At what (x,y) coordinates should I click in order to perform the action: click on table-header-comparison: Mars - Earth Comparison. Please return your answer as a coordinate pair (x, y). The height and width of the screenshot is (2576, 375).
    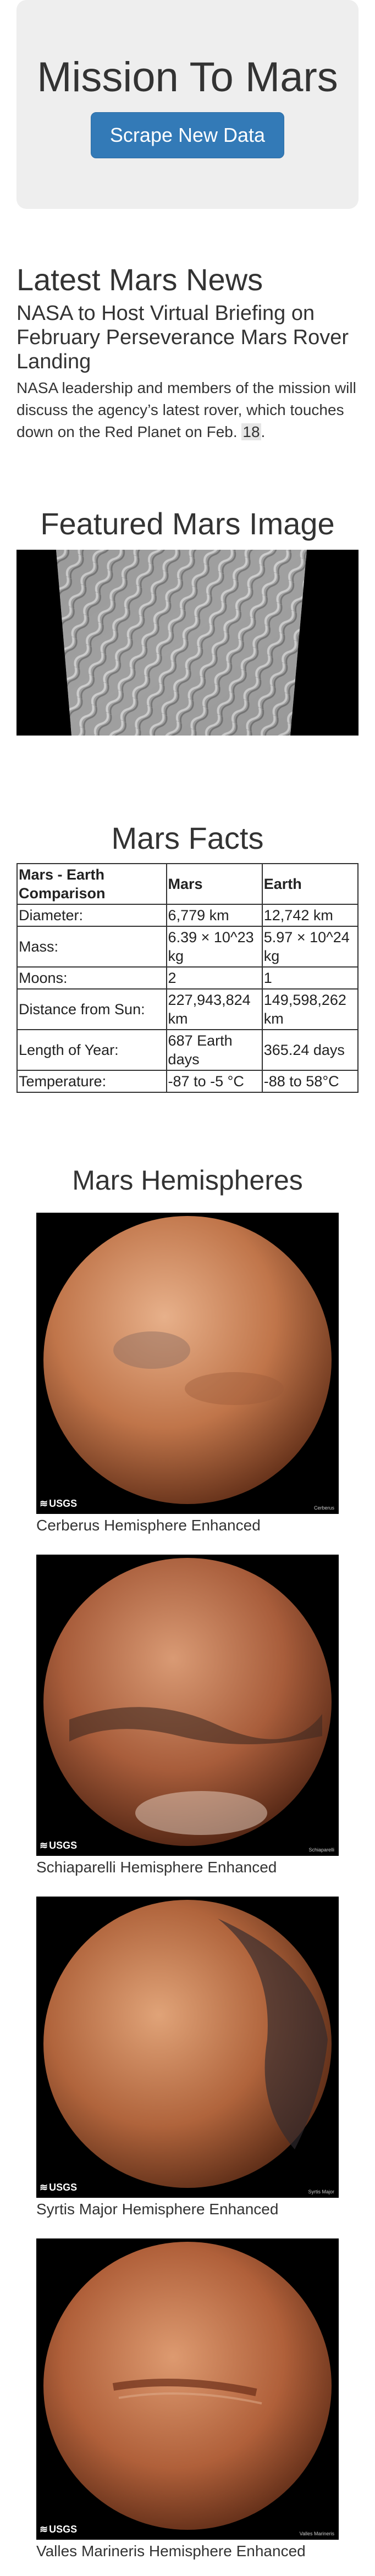
    Looking at the image, I should click on (91, 884).